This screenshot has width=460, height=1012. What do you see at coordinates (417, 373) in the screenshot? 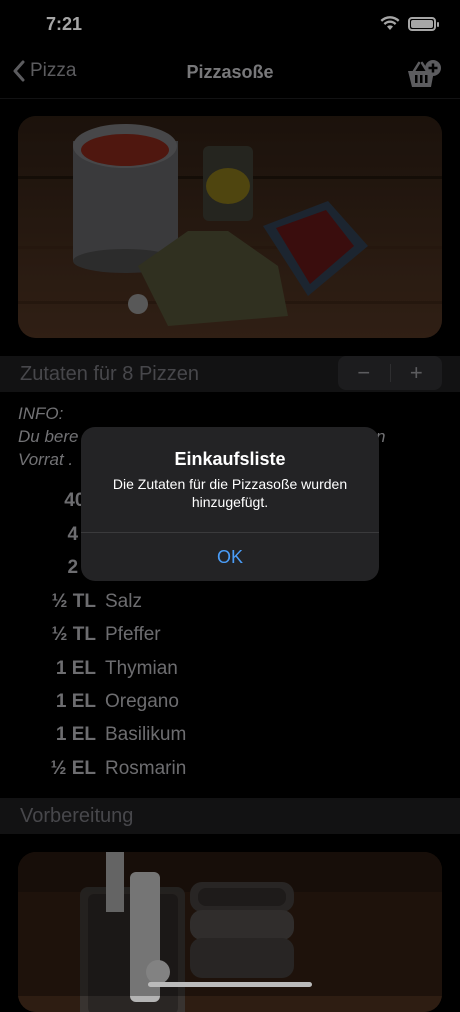
I see `increase-servings-button: +` at bounding box center [417, 373].